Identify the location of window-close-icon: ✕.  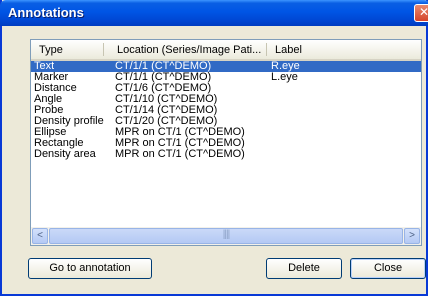
(421, 13).